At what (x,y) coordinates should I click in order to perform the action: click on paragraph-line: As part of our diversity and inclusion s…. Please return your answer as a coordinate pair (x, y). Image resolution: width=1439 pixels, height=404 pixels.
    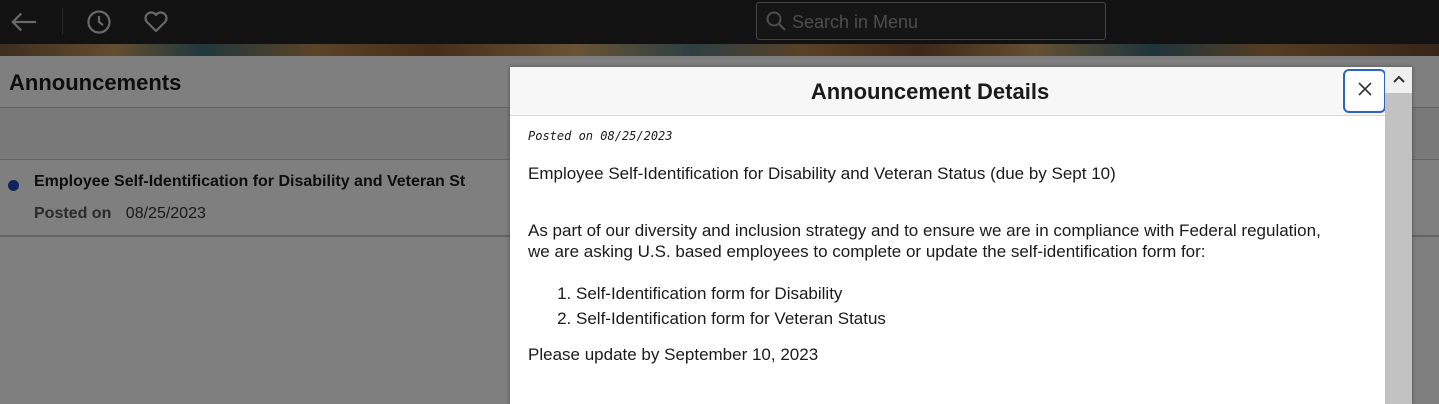
    Looking at the image, I should click on (924, 230).